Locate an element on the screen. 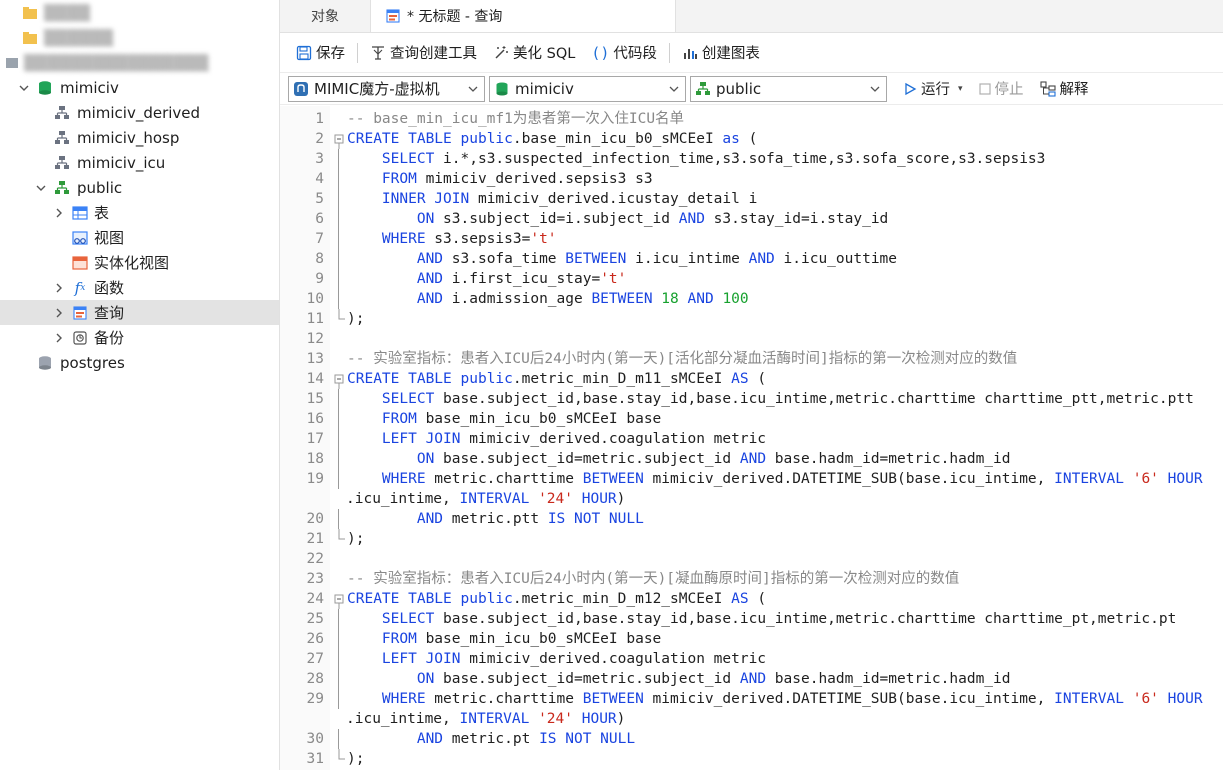 The height and width of the screenshot is (770, 1223). code-line: 7 WHERE s3.sepsis3='t' is located at coordinates (751, 239).